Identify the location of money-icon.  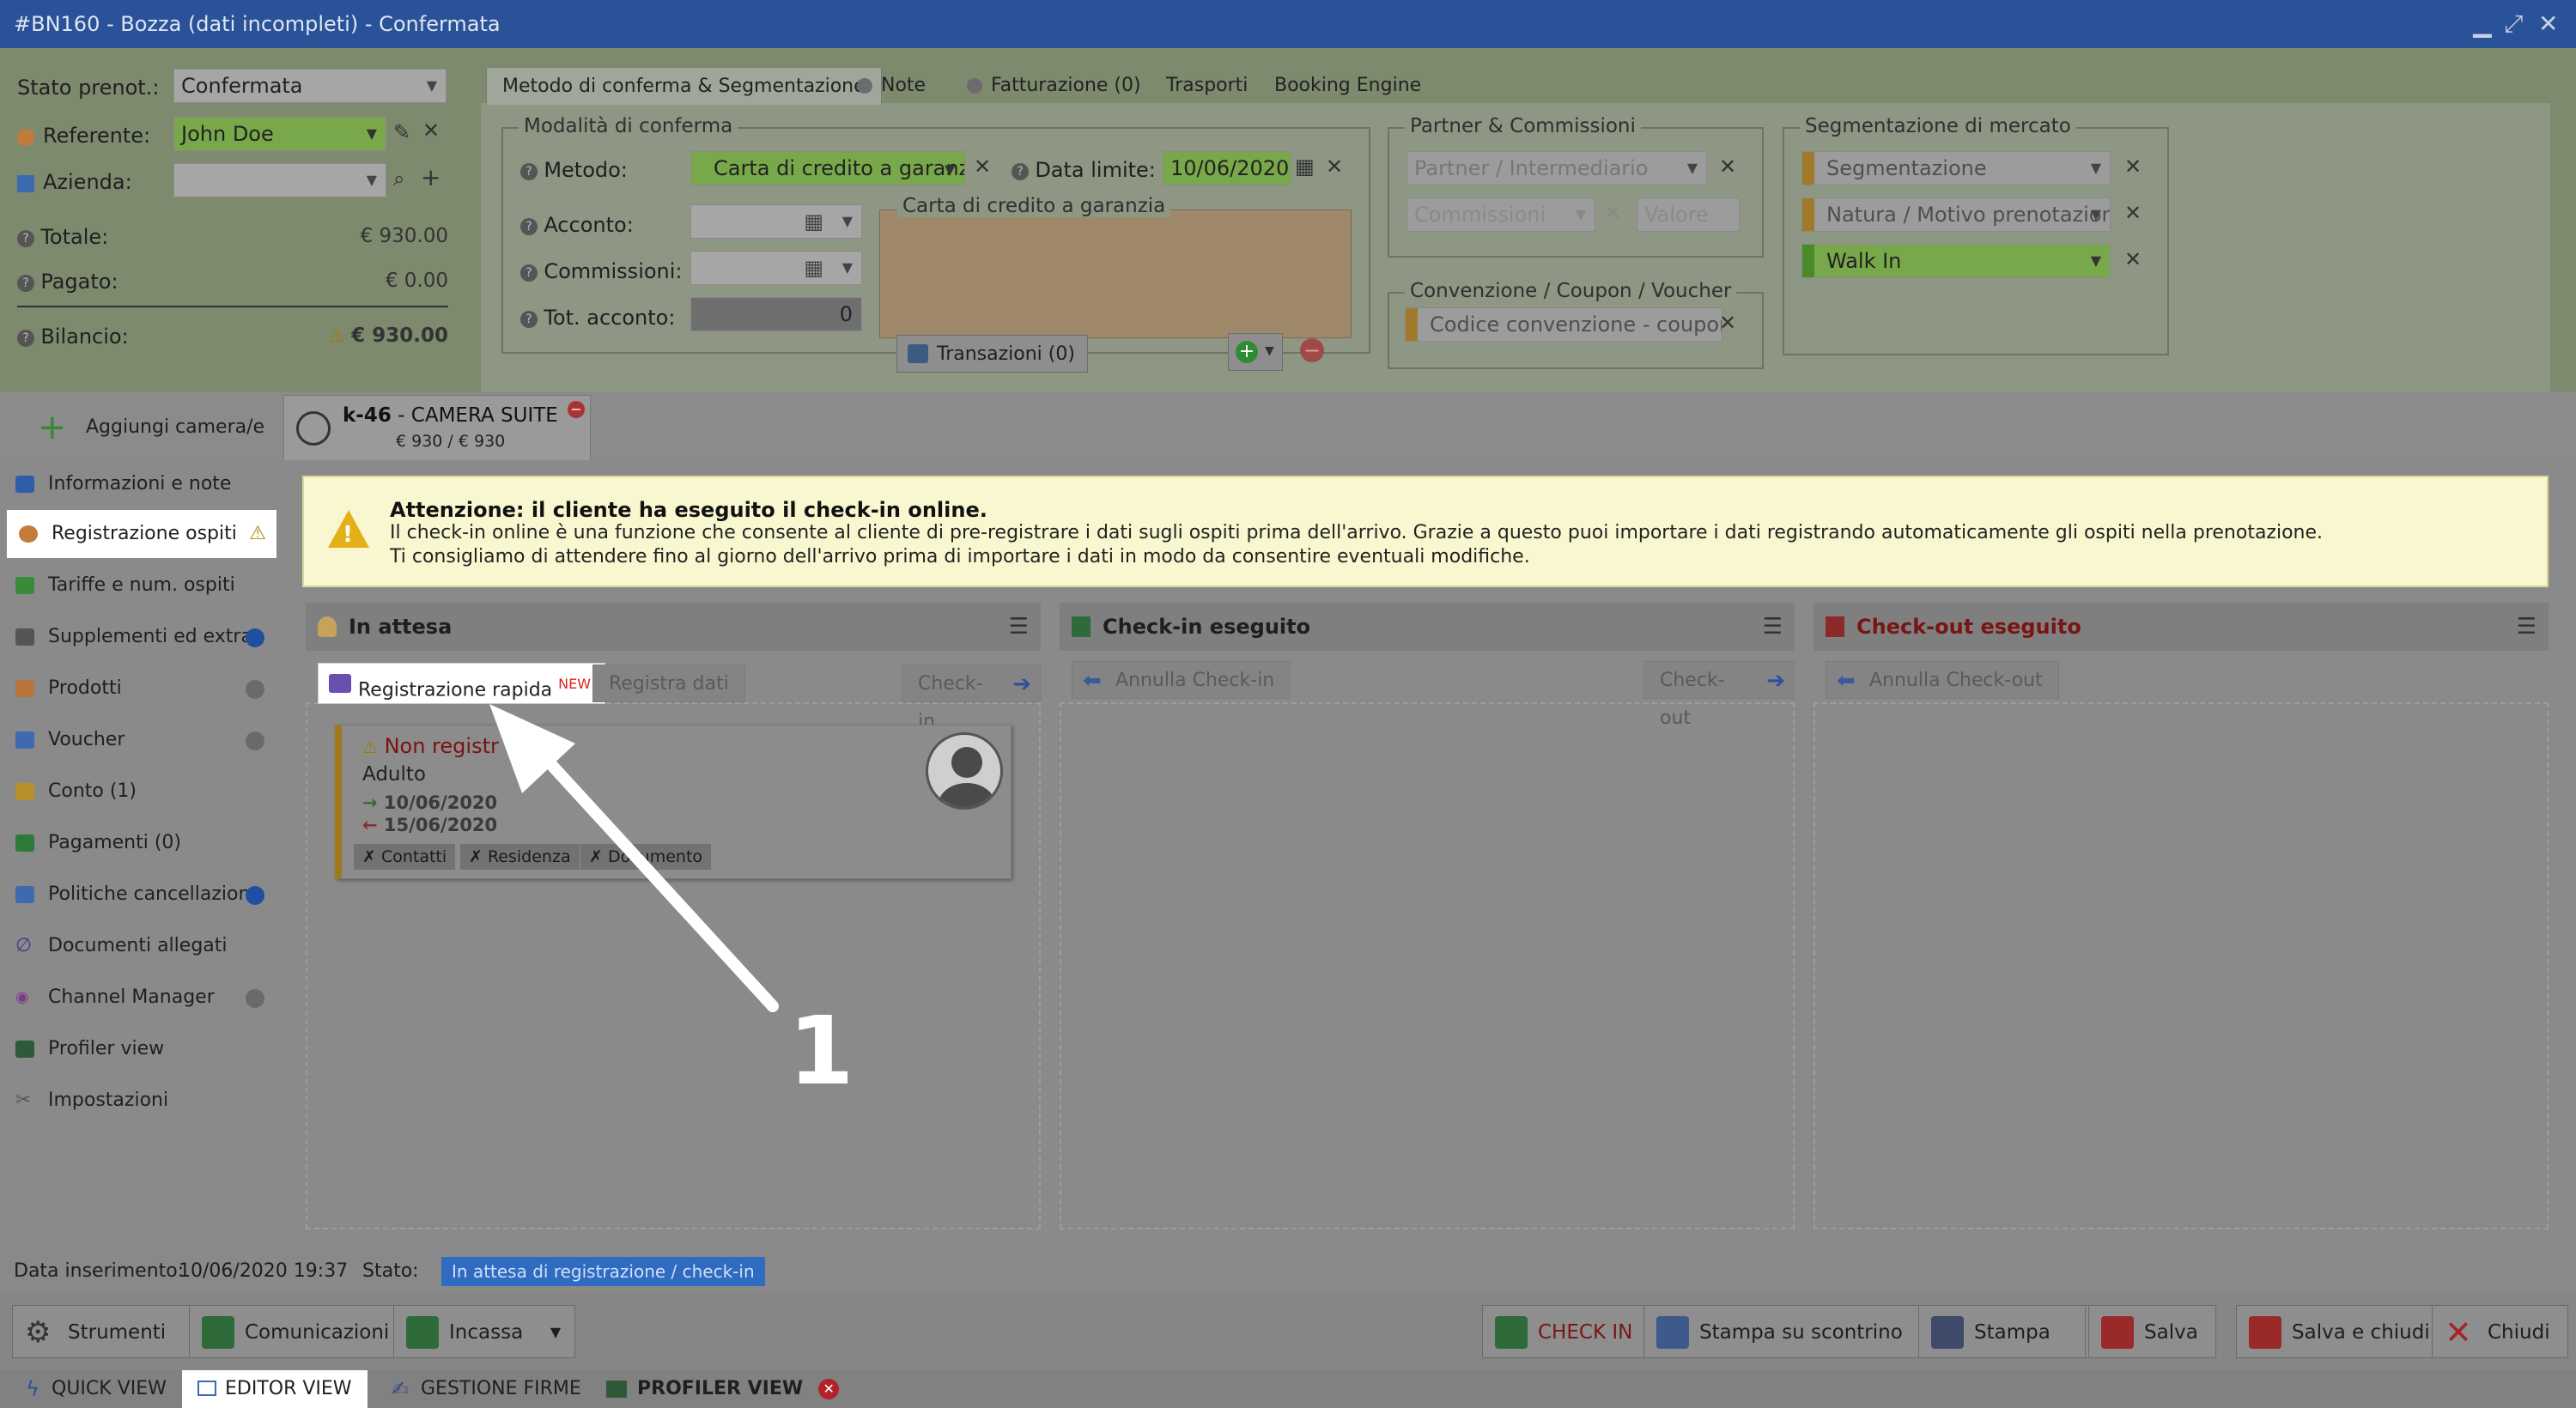
(25, 843).